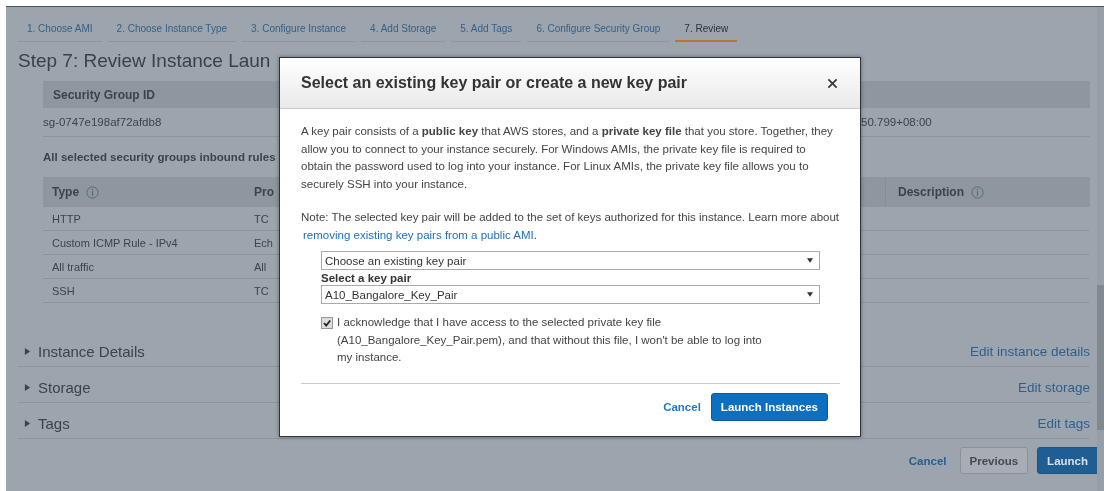 Image resolution: width=1104 pixels, height=491 pixels. What do you see at coordinates (897, 122) in the screenshot?
I see `table-cell-text: 50.799+08:00` at bounding box center [897, 122].